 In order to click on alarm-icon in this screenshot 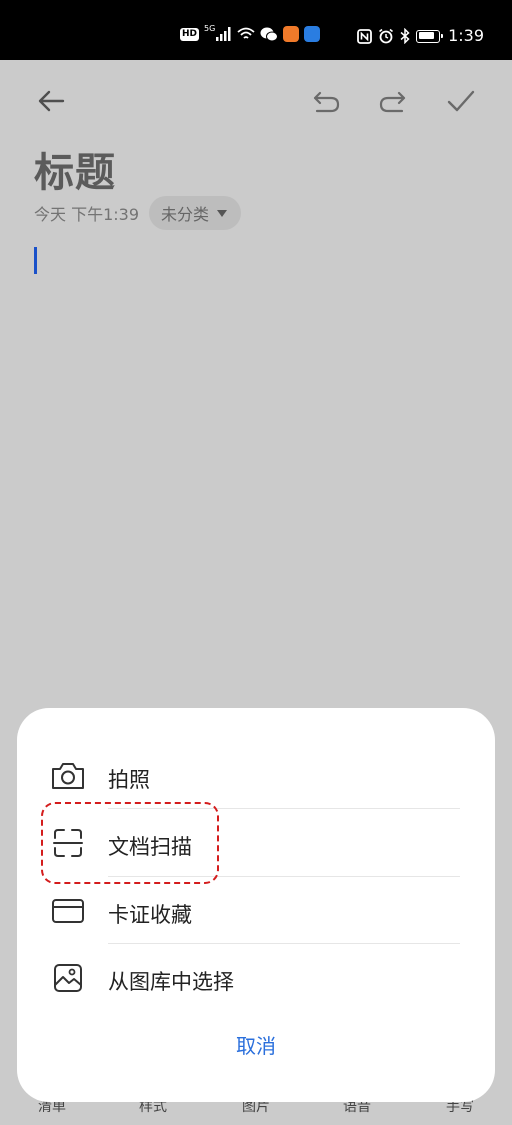, I will do `click(386, 36)`.